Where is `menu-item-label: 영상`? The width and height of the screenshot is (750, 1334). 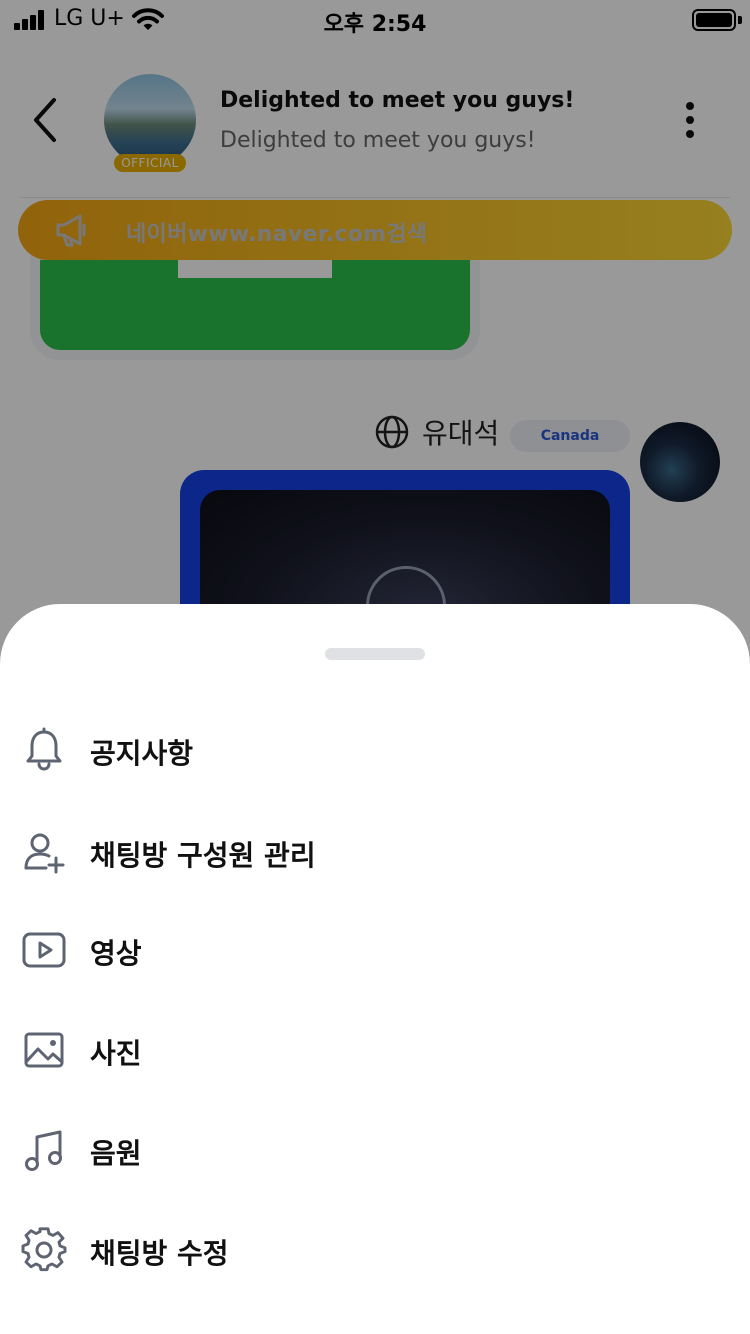
menu-item-label: 영상 is located at coordinates (116, 953).